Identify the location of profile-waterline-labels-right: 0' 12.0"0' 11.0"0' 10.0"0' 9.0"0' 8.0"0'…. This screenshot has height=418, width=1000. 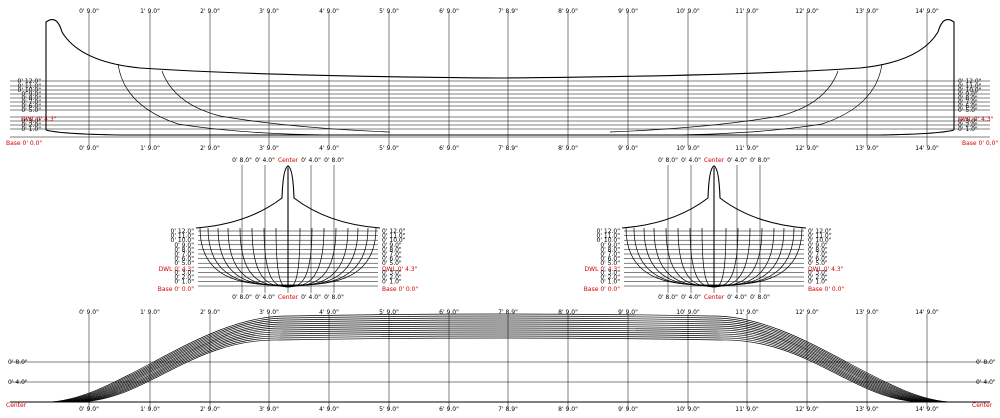
(978, 112).